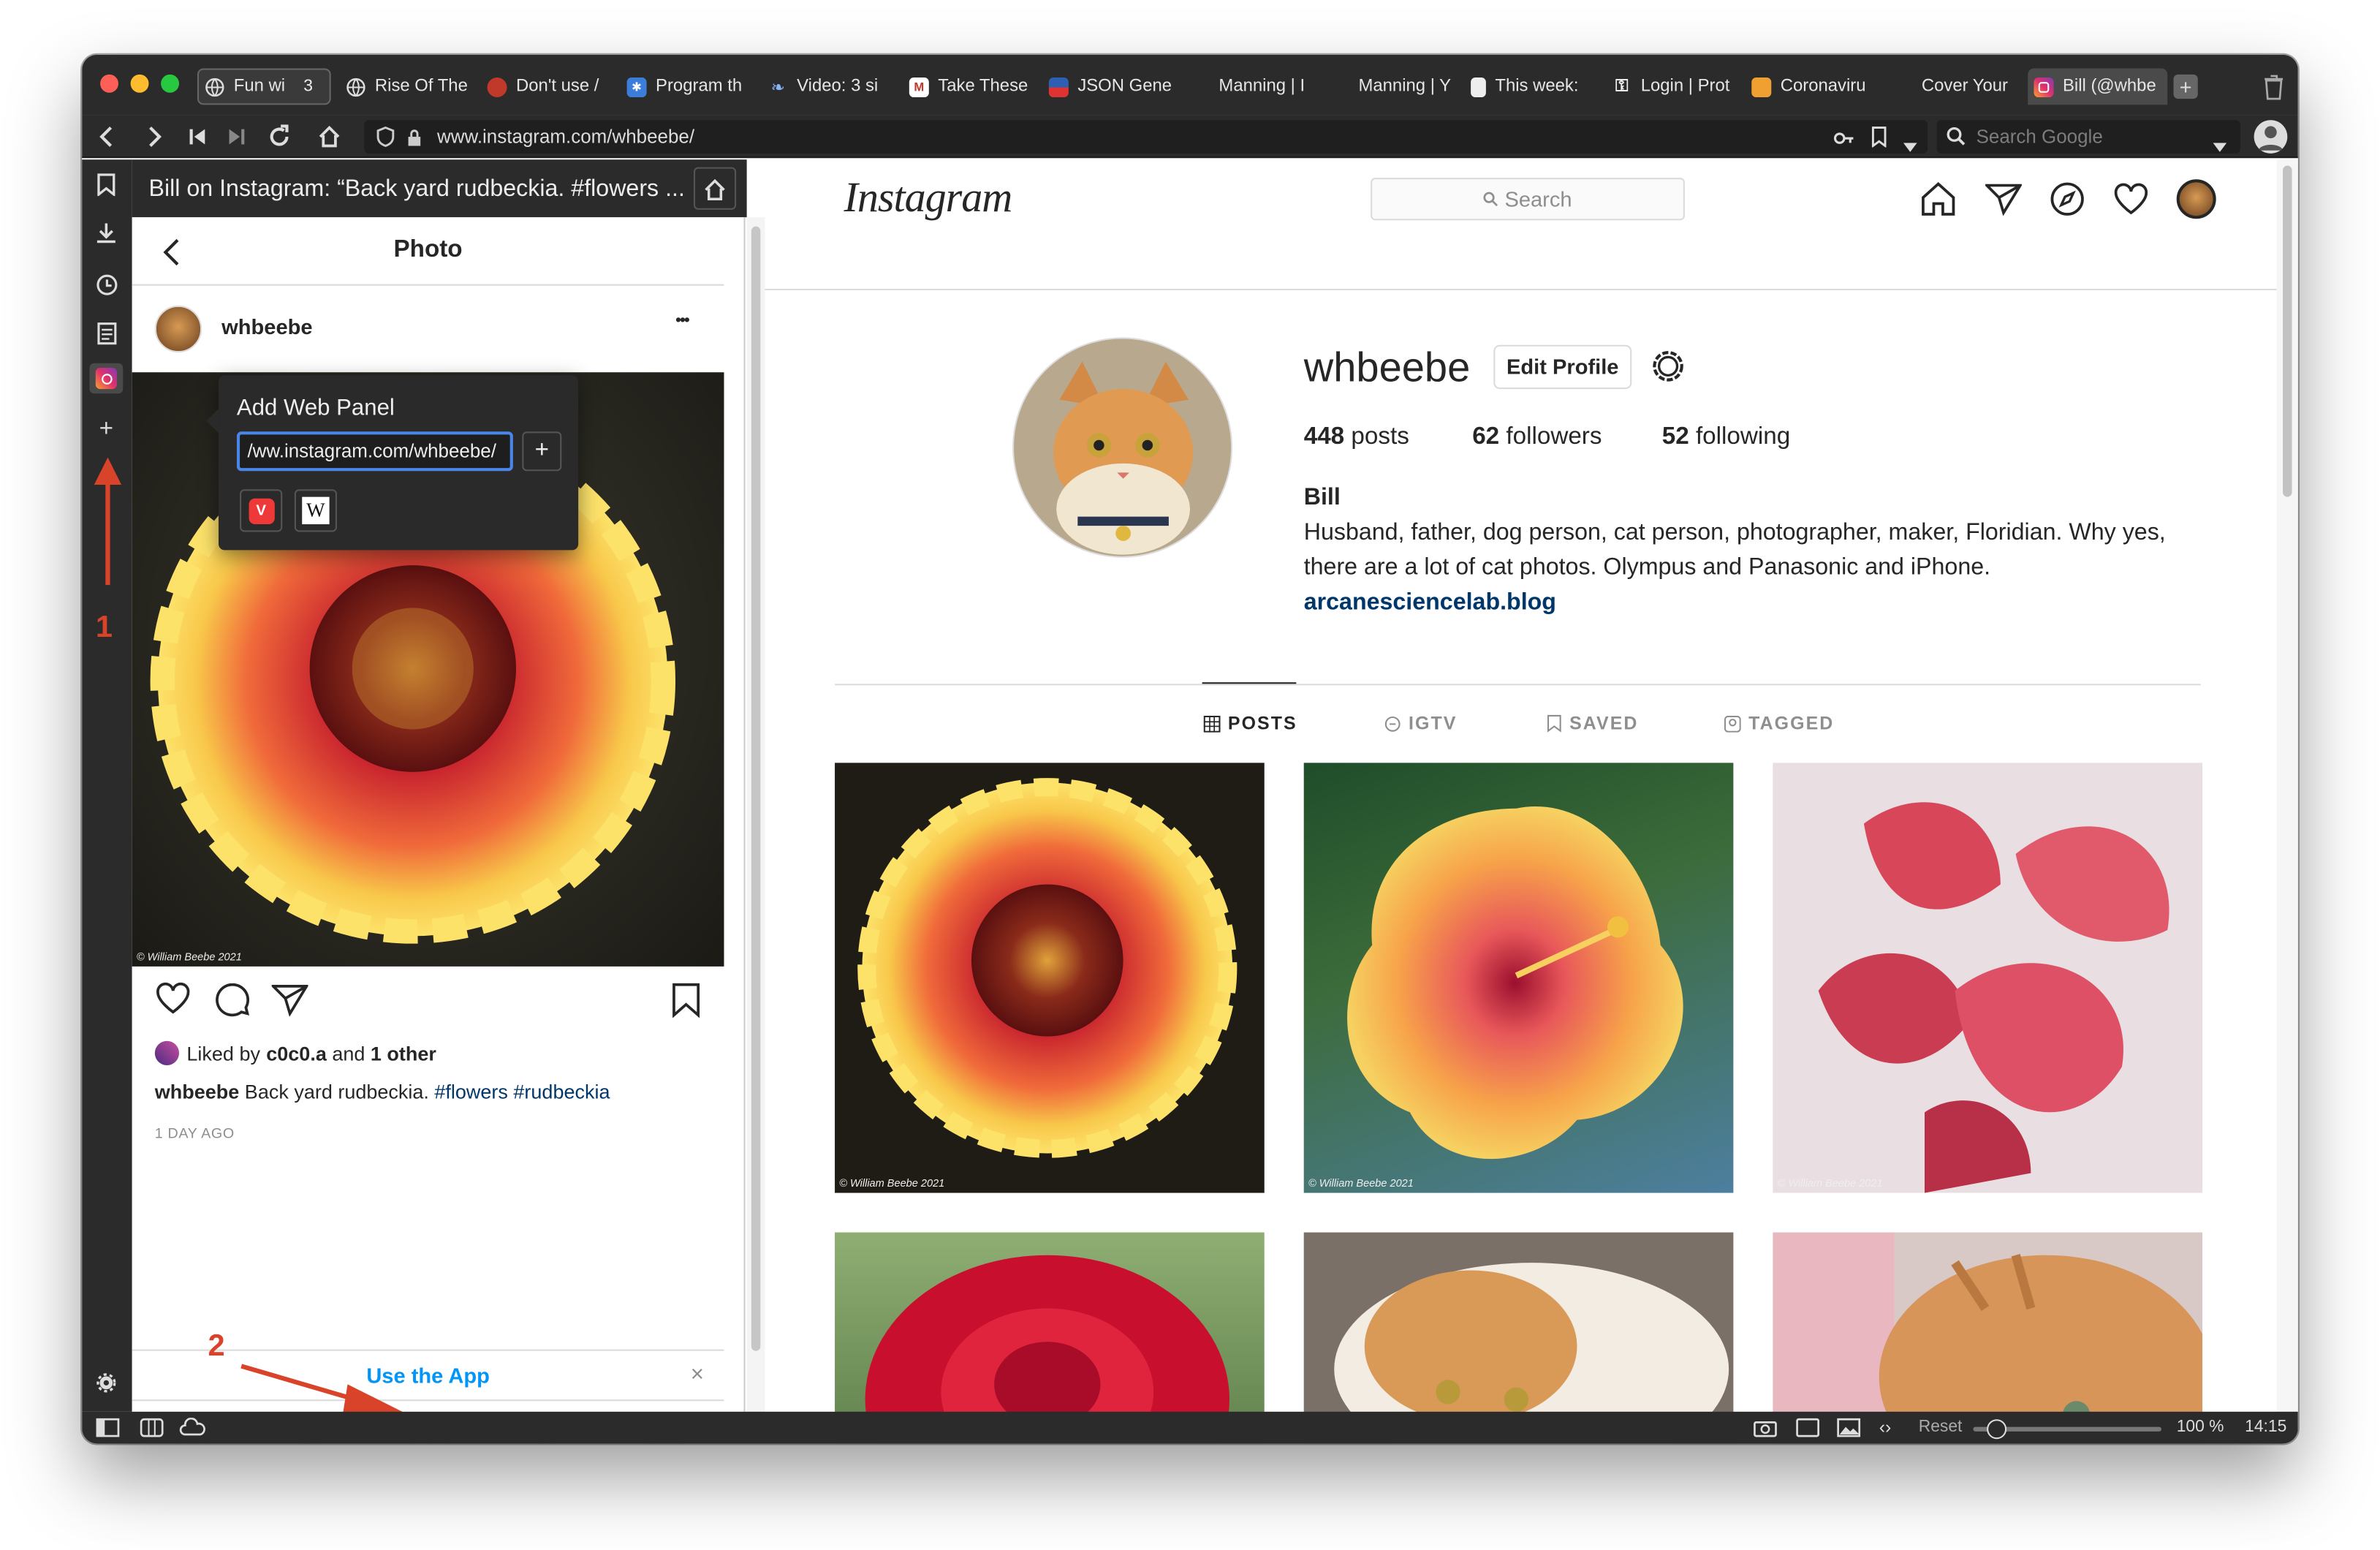 Image resolution: width=2380 pixels, height=1550 pixels. I want to click on tab-saved: SAVED, so click(1593, 723).